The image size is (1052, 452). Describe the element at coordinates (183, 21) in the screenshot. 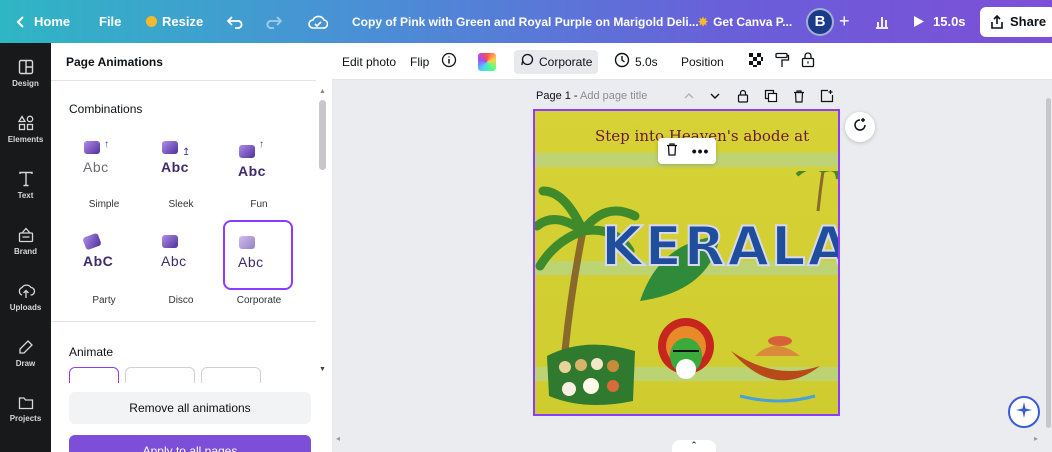

I see `resize-label: Resize` at that location.